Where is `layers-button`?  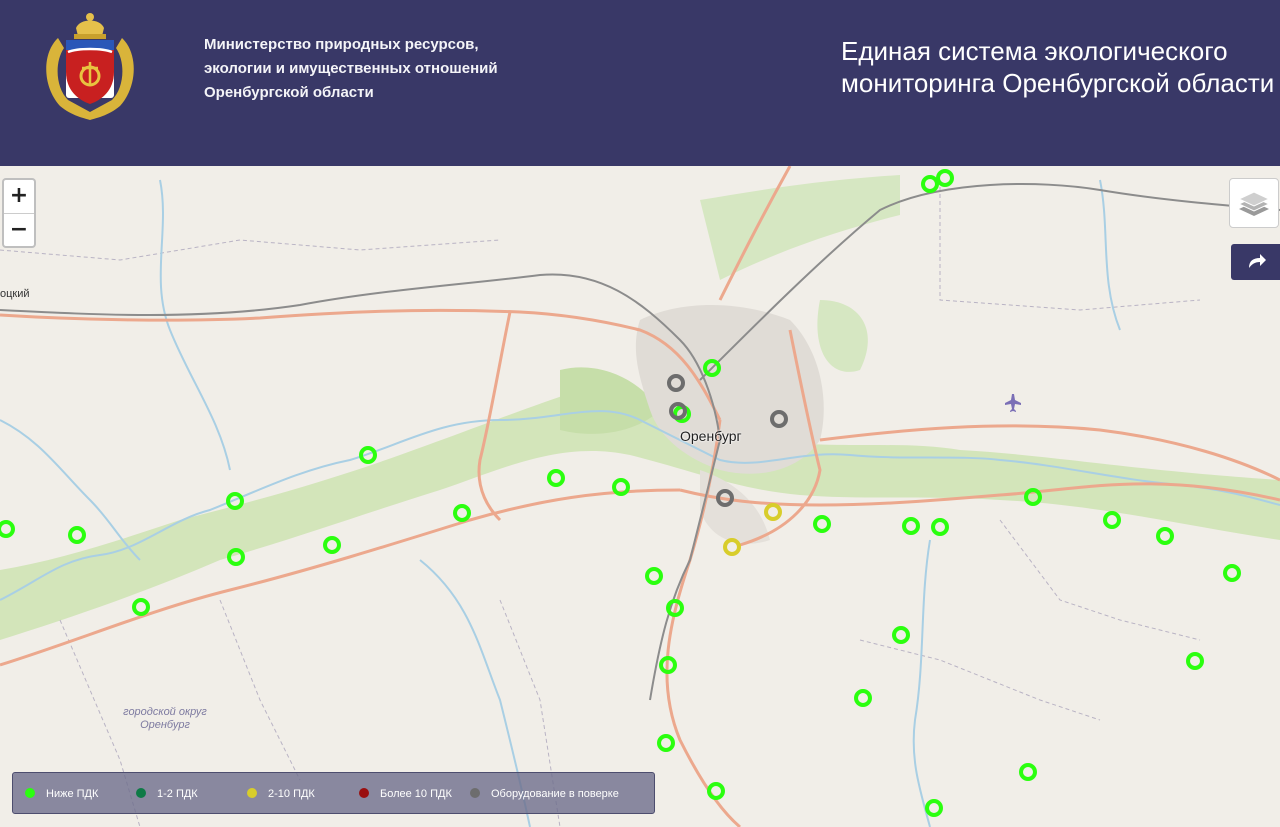
layers-button is located at coordinates (1254, 203).